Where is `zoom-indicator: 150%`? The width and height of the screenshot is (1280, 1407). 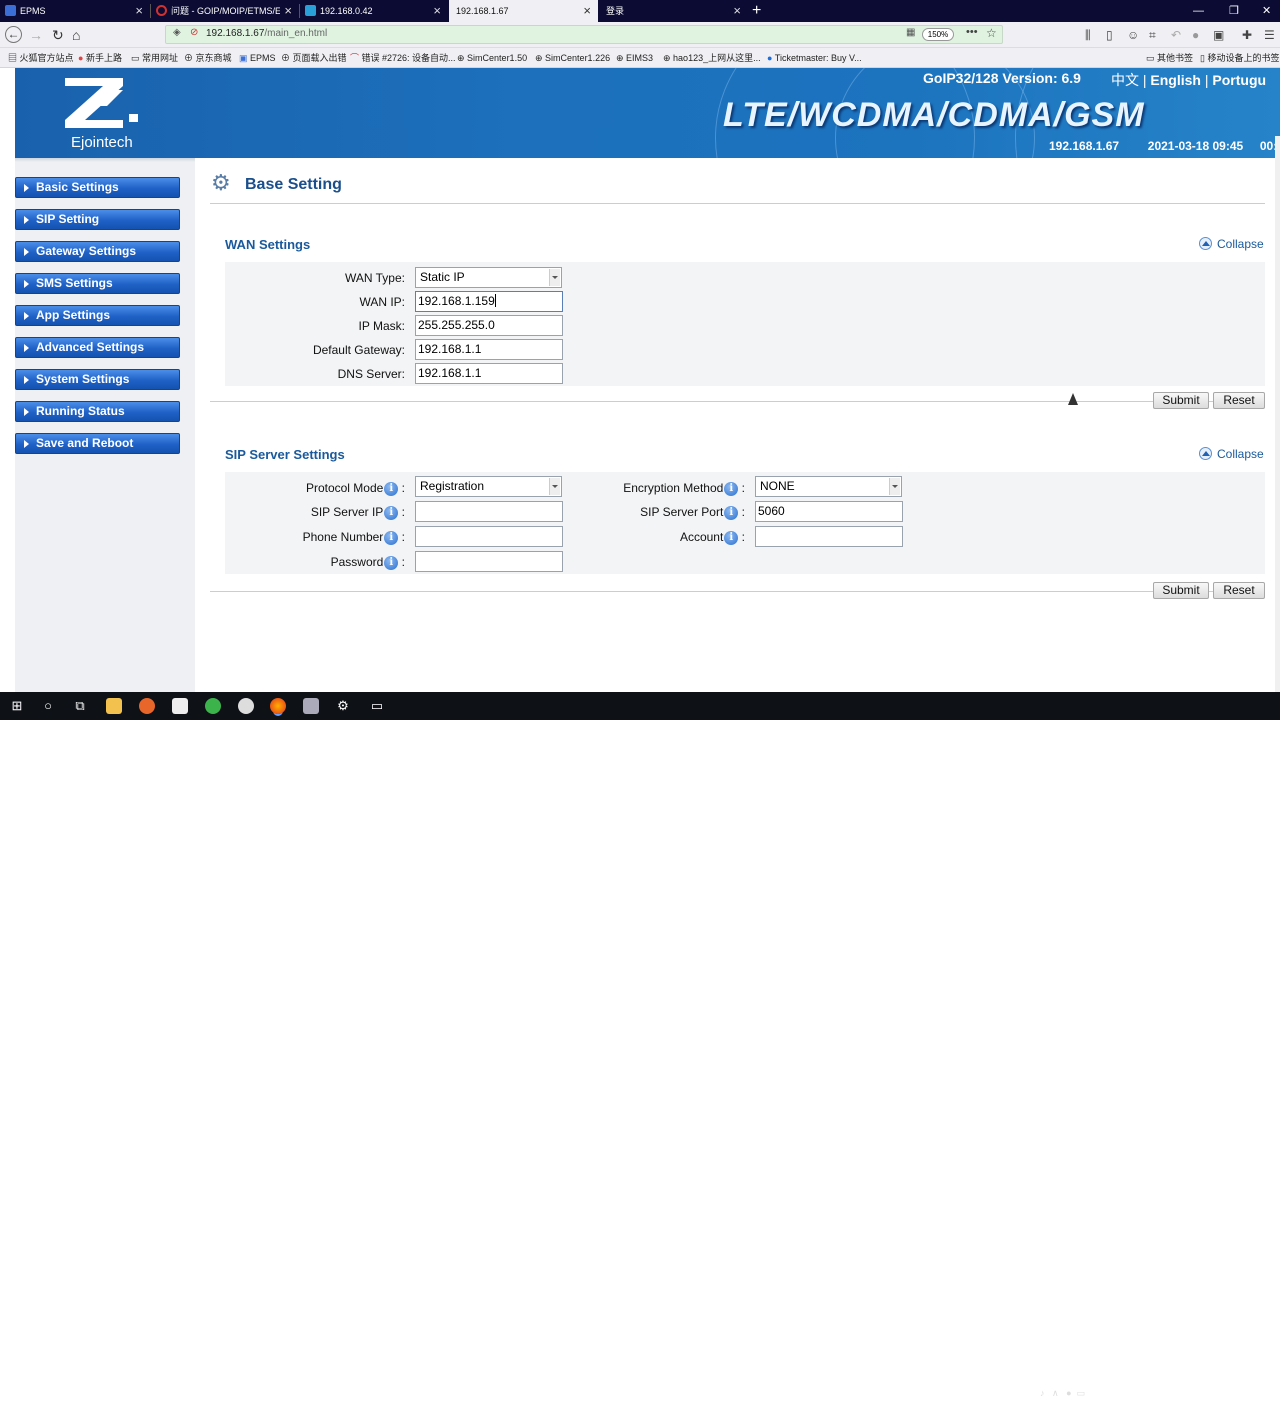 zoom-indicator: 150% is located at coordinates (938, 34).